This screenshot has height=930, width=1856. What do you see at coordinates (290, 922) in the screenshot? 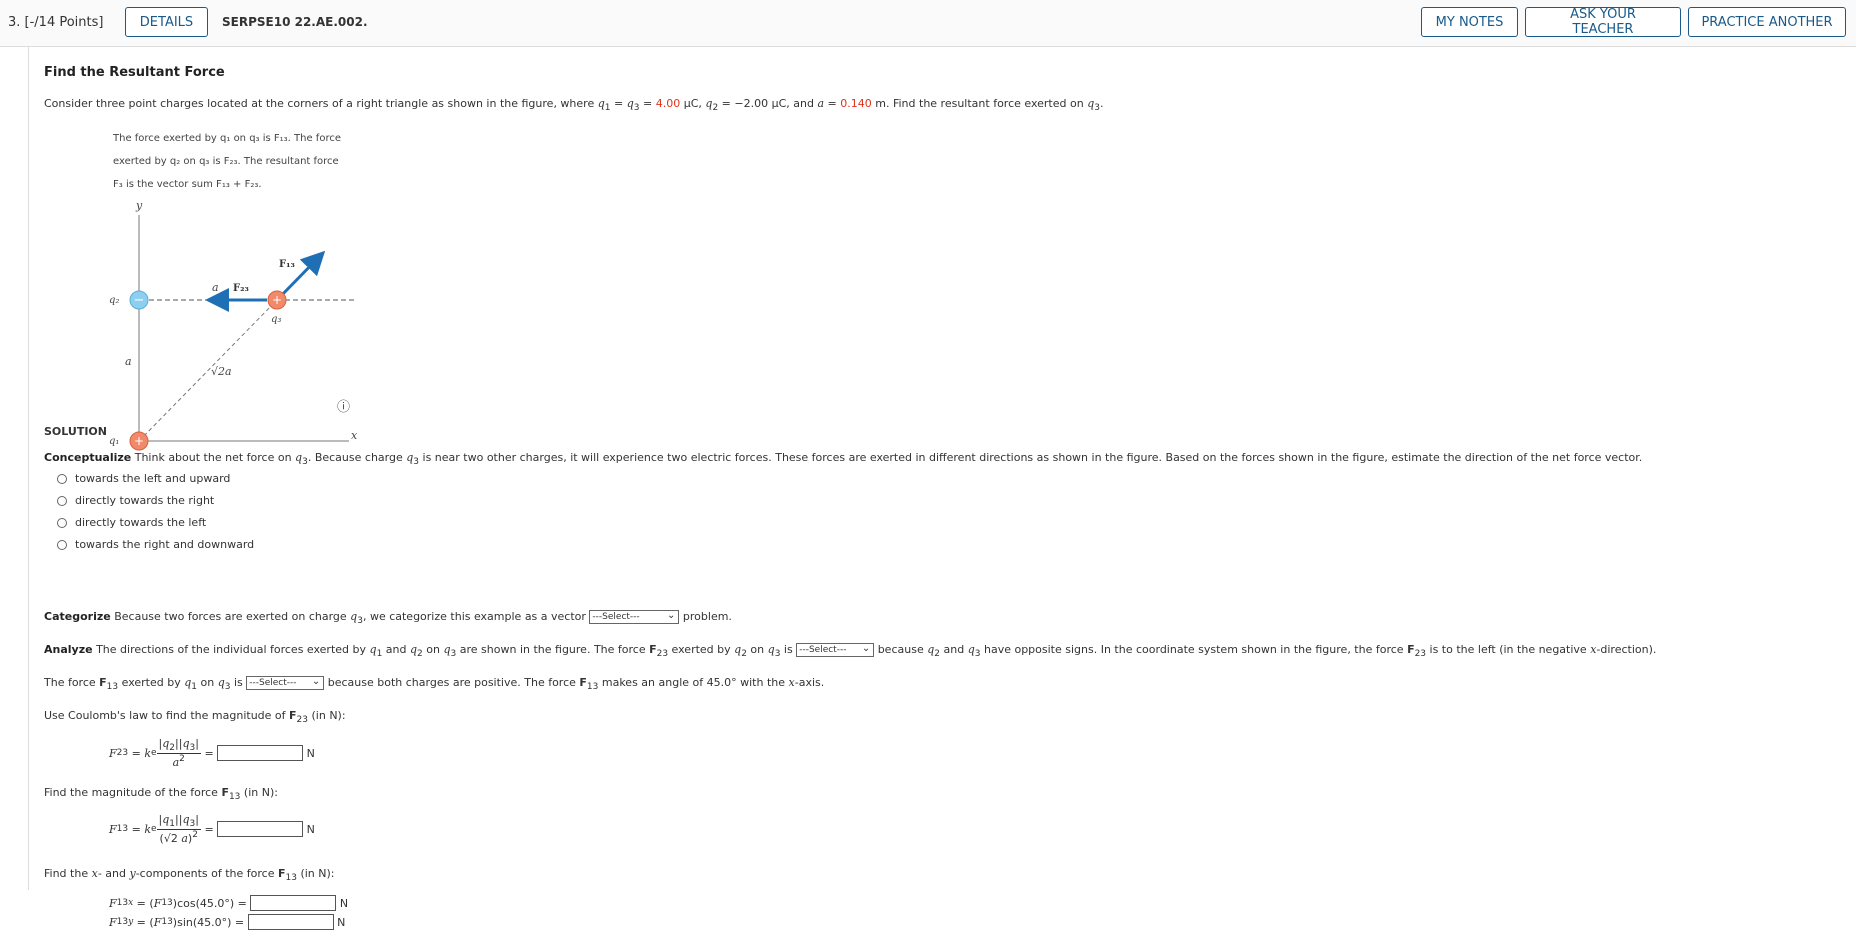
I see `f13y-answer-input` at bounding box center [290, 922].